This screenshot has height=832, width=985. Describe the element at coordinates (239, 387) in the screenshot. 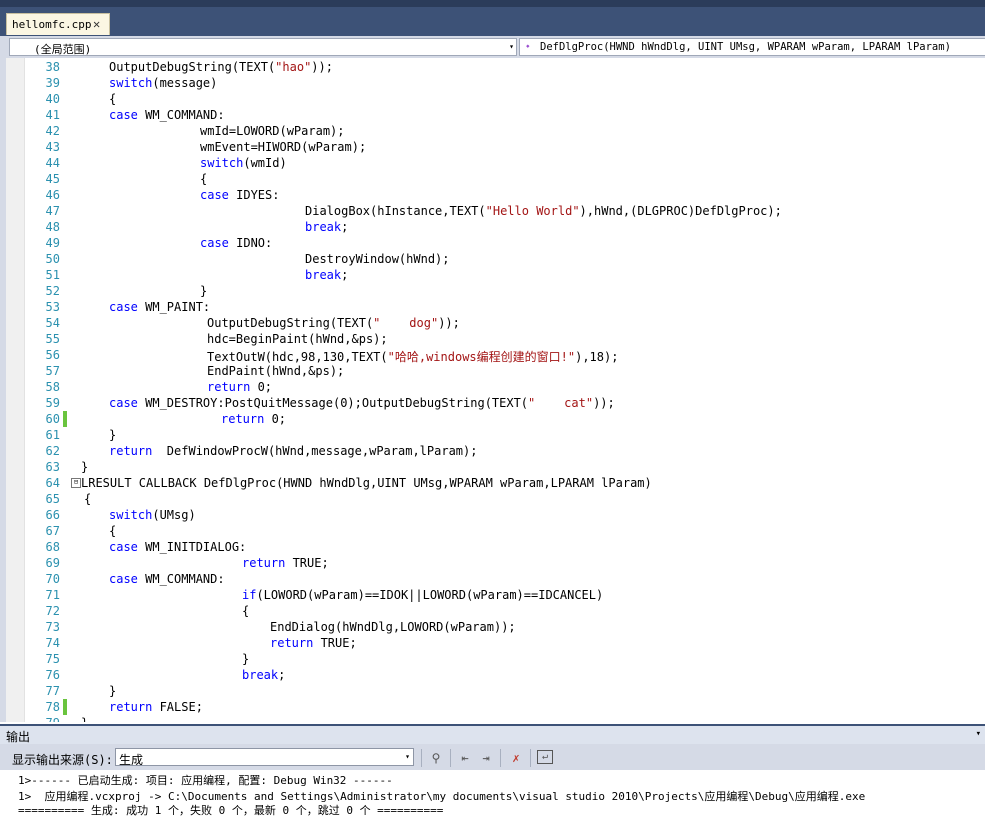

I see `code-text: return 0;` at that location.